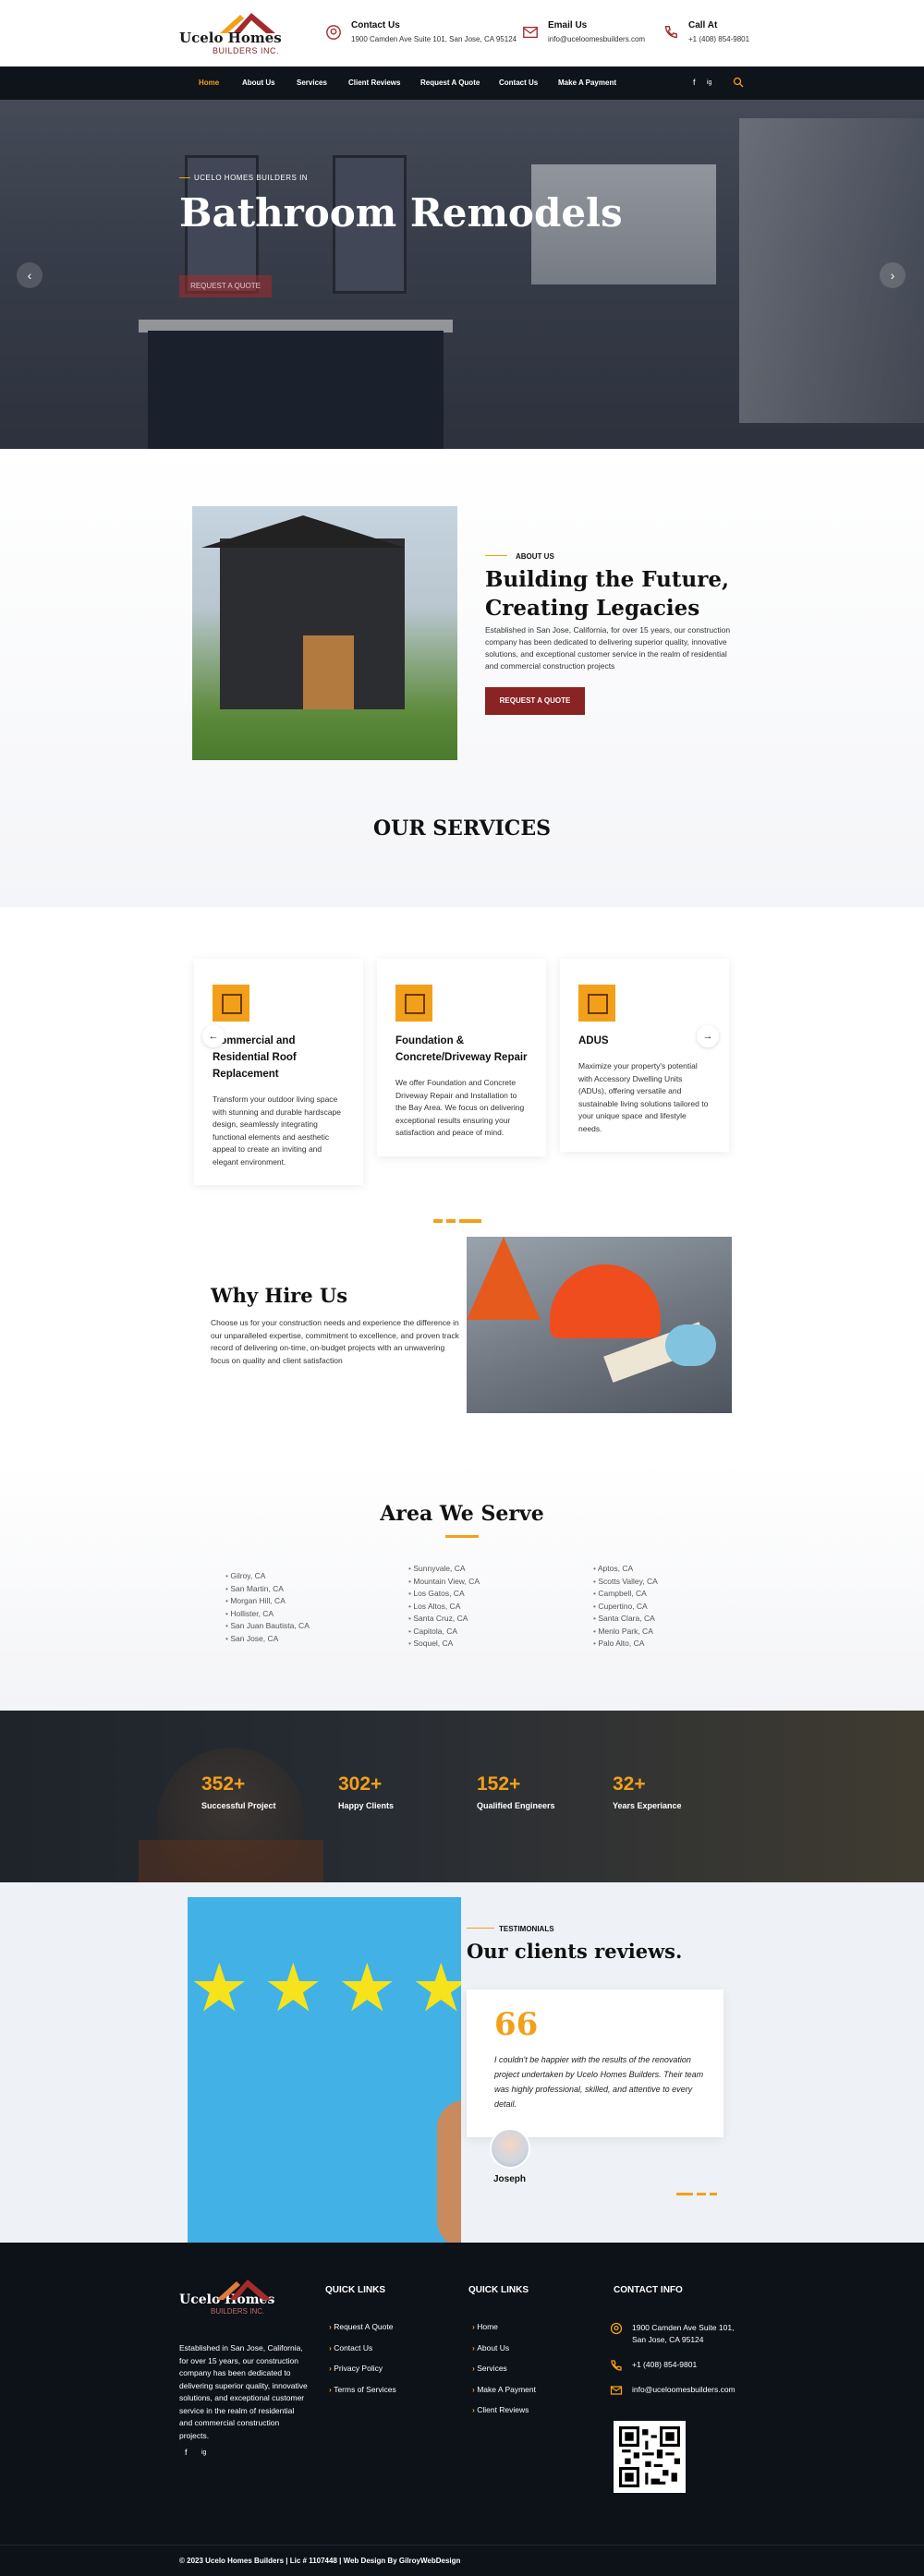 The width and height of the screenshot is (924, 2576). What do you see at coordinates (535, 556) in the screenshot?
I see `about-label: ABOUT US` at bounding box center [535, 556].